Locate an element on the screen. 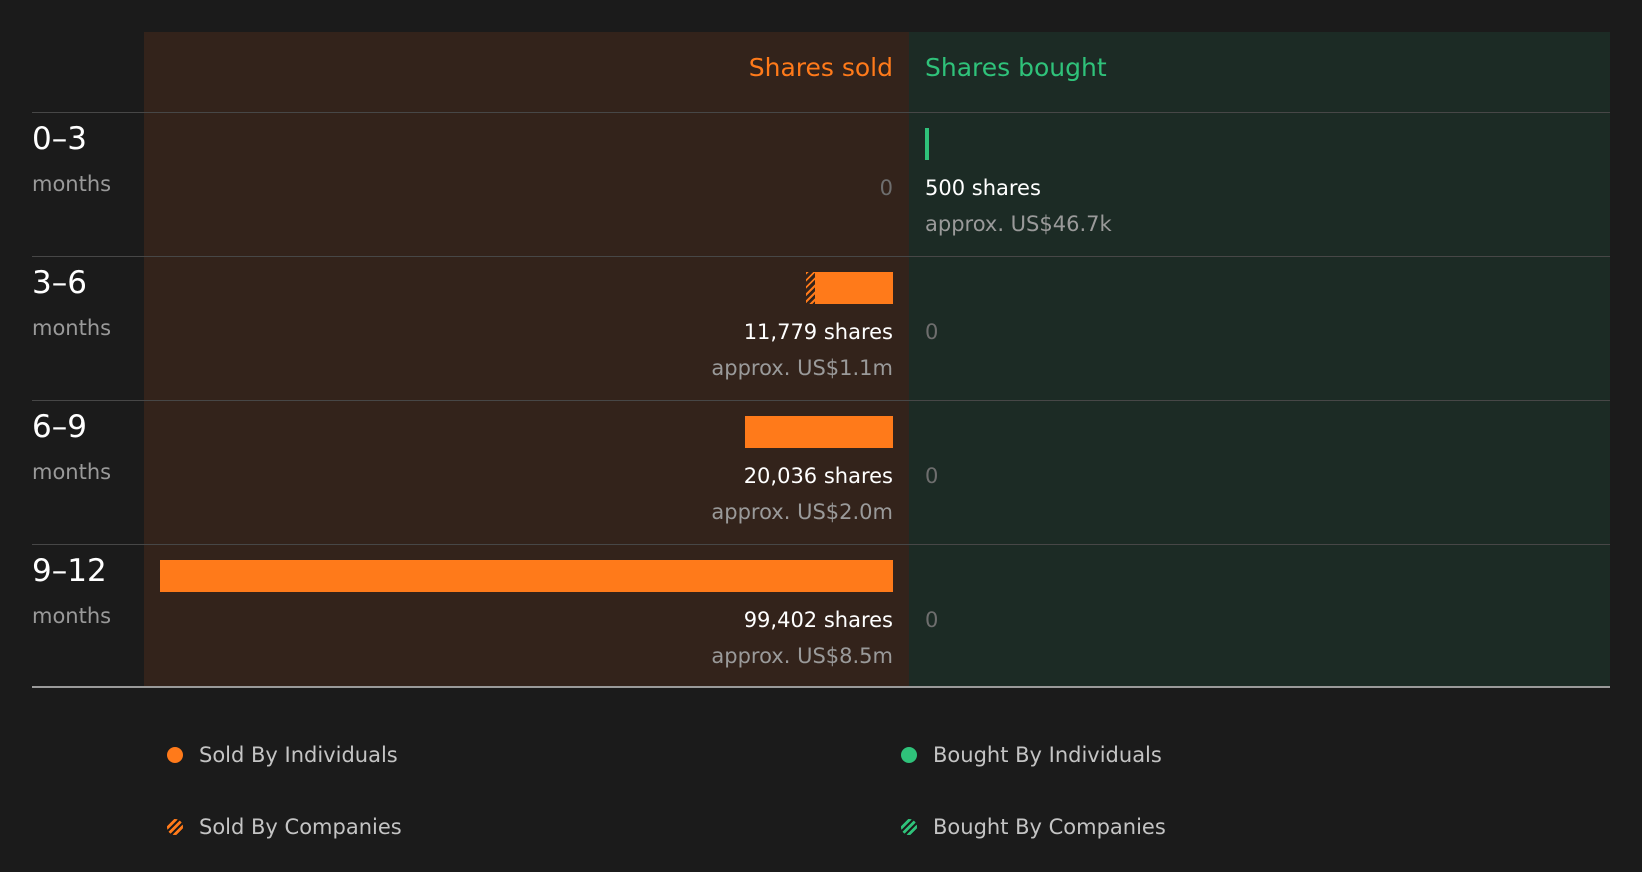  sold-approx-6-9: approx. US$2.0m is located at coordinates (802, 512).